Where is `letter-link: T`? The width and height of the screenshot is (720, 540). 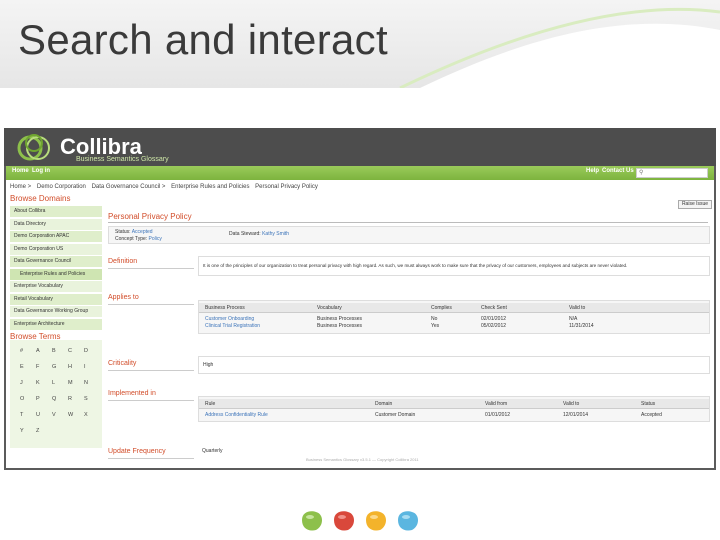
letter-link: T is located at coordinates (21, 415).